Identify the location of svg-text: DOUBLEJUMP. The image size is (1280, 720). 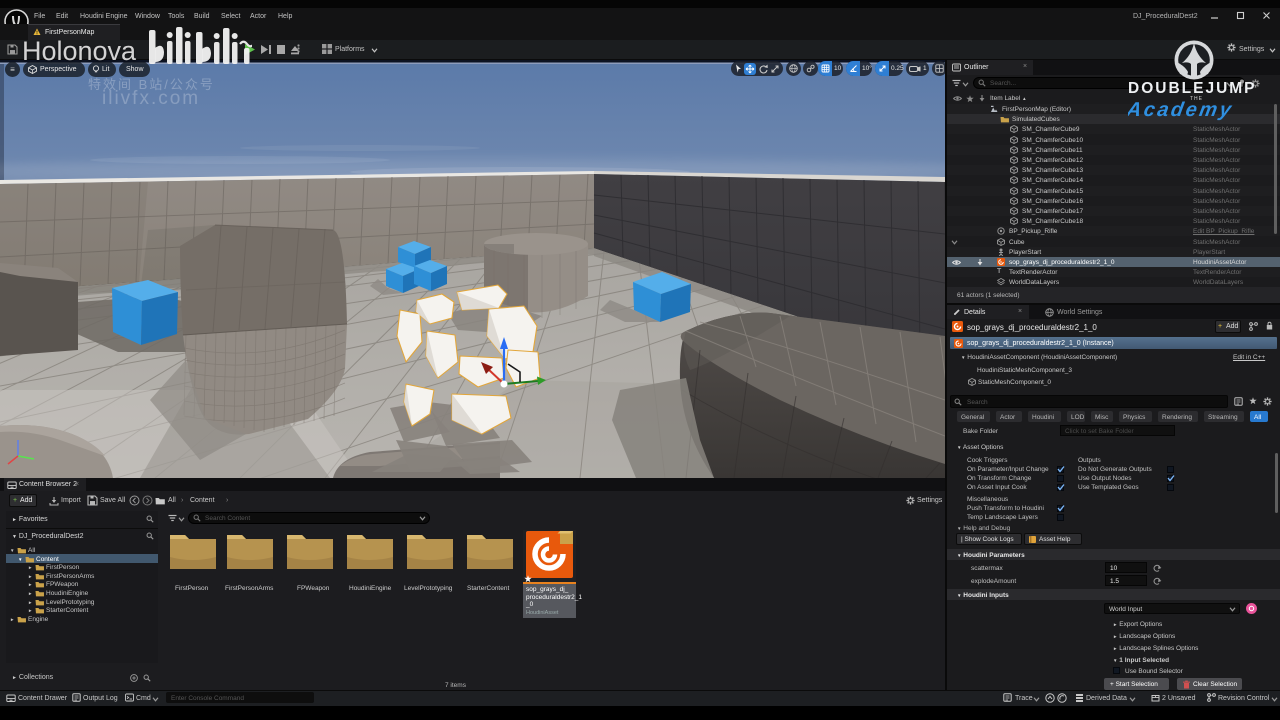
(1192, 88).